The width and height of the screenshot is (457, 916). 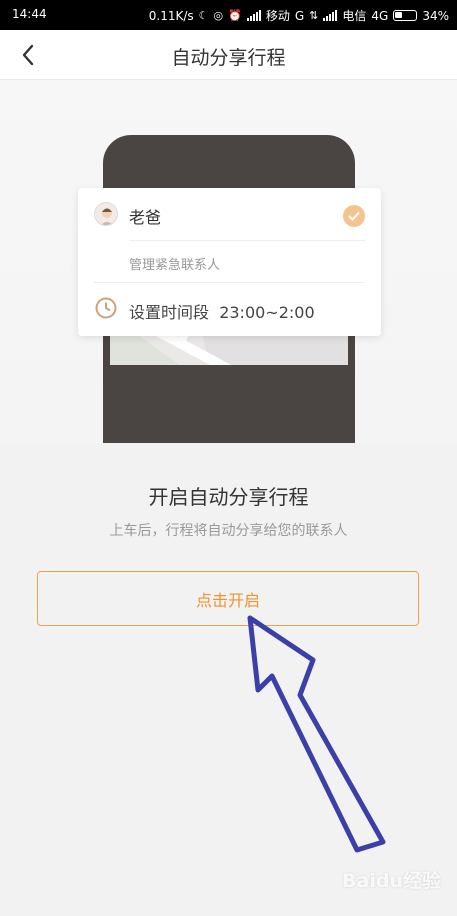 What do you see at coordinates (253, 15) in the screenshot?
I see `signal-icon` at bounding box center [253, 15].